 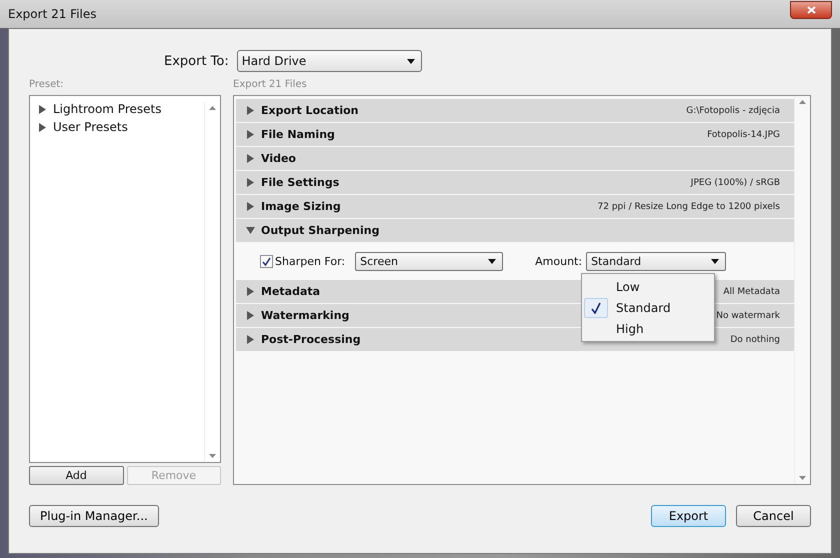 What do you see at coordinates (773, 516) in the screenshot?
I see `dialog-button: Cancel` at bounding box center [773, 516].